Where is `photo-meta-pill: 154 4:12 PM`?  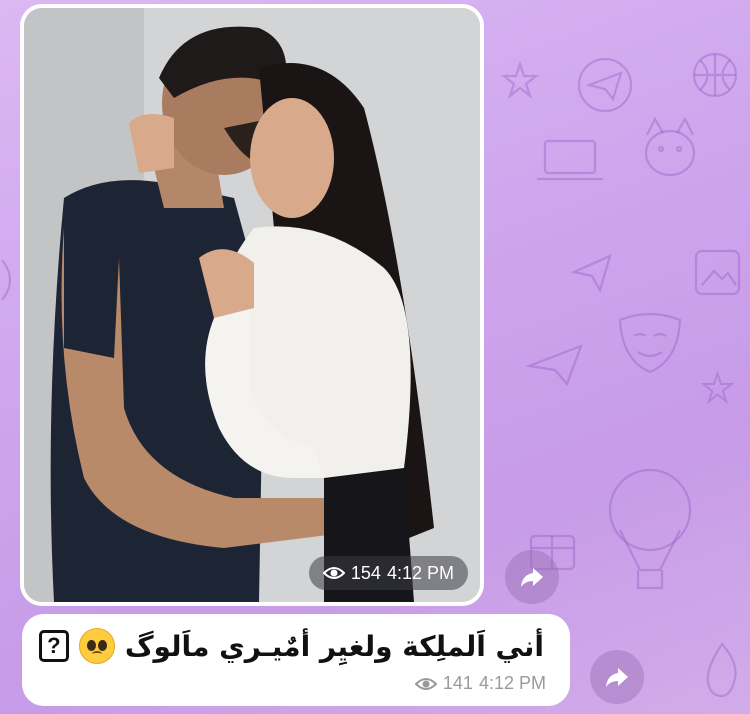
photo-meta-pill: 154 4:12 PM is located at coordinates (388, 573).